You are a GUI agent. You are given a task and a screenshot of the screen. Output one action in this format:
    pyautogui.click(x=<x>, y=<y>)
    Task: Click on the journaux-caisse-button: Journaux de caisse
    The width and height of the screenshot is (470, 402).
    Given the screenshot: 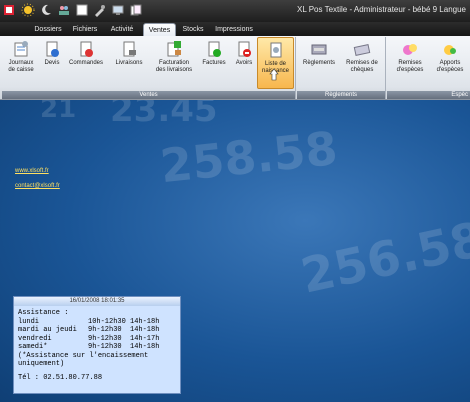 What is the action you would take?
    pyautogui.click(x=21, y=63)
    